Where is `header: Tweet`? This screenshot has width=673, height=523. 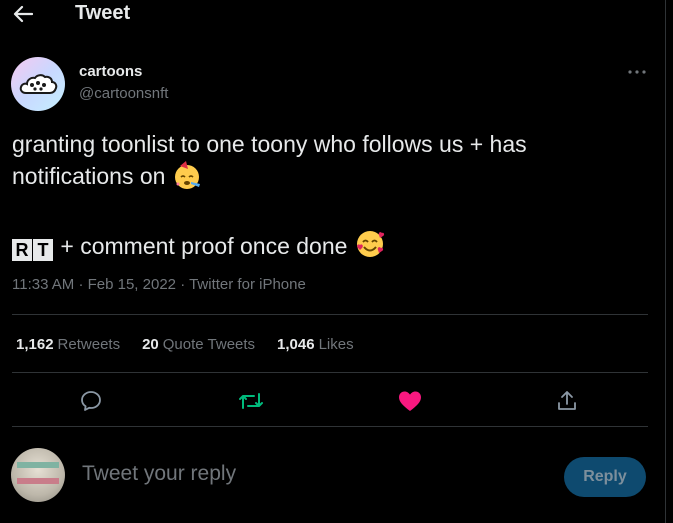
header: Tweet is located at coordinates (332, 15).